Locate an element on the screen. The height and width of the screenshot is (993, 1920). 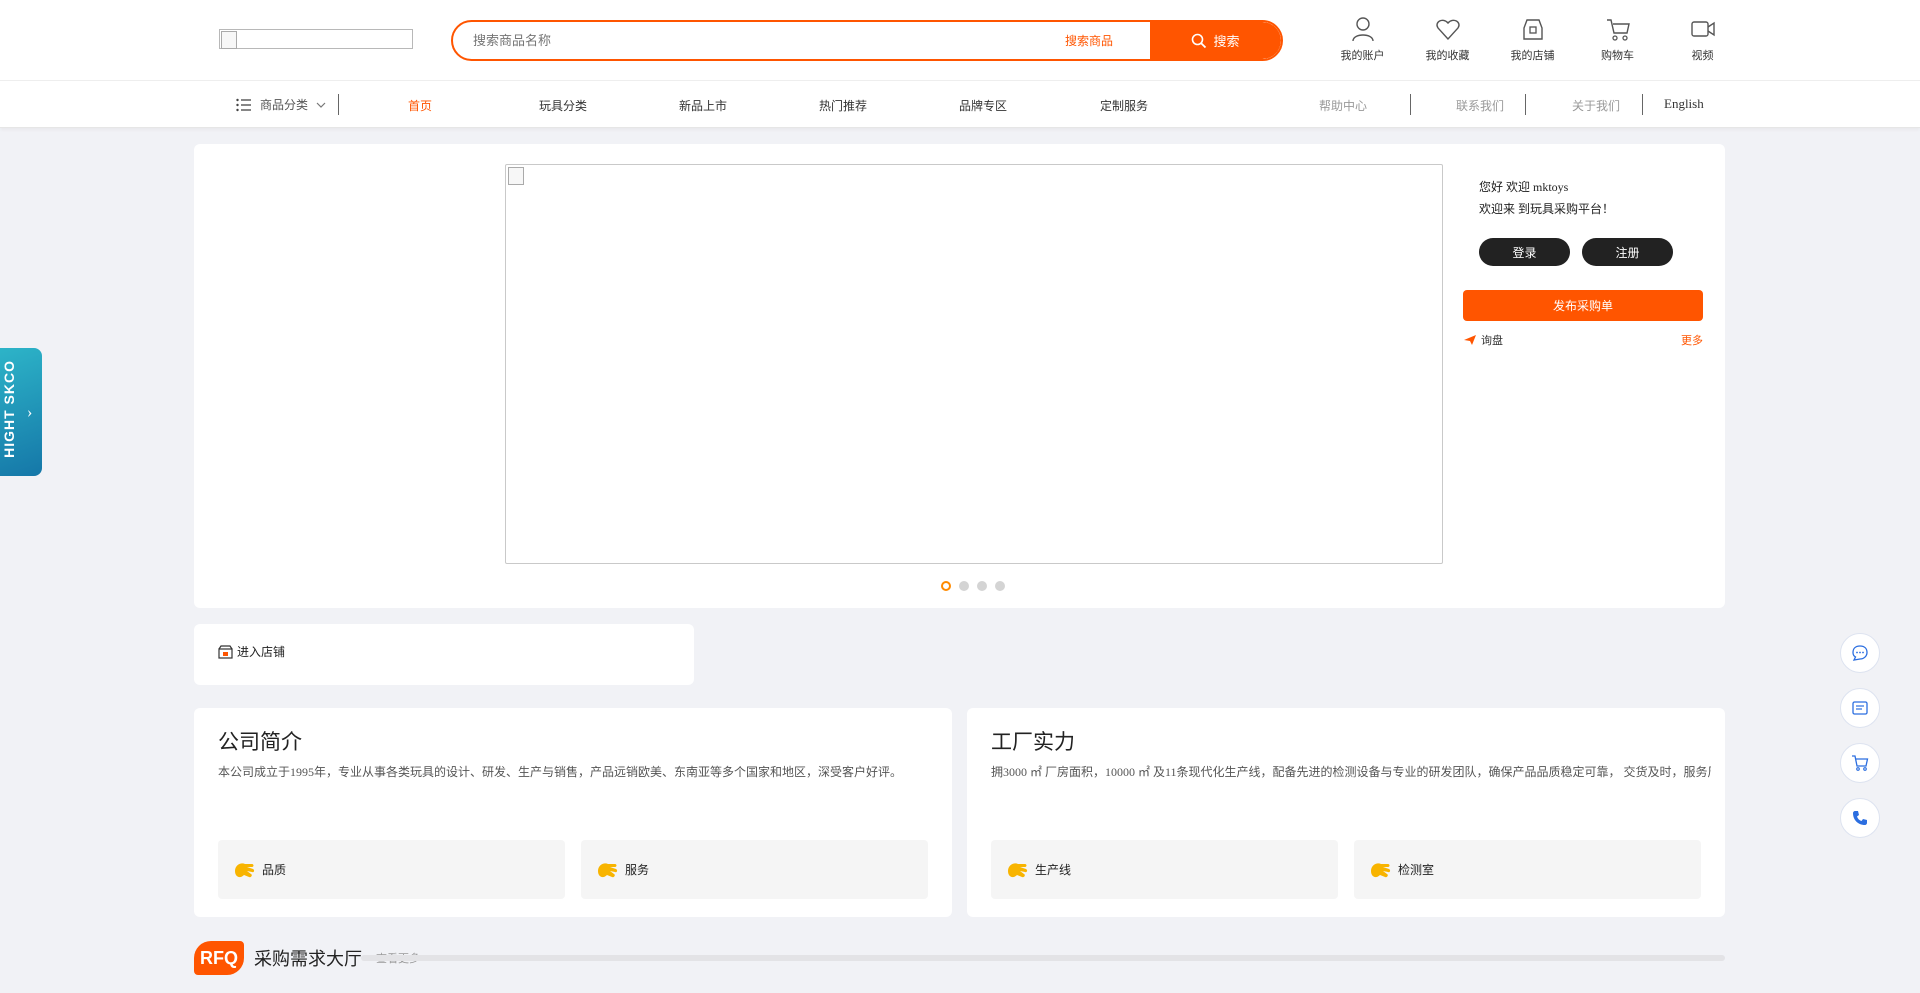
search-category-select: 搜索商品 is located at coordinates (1089, 40).